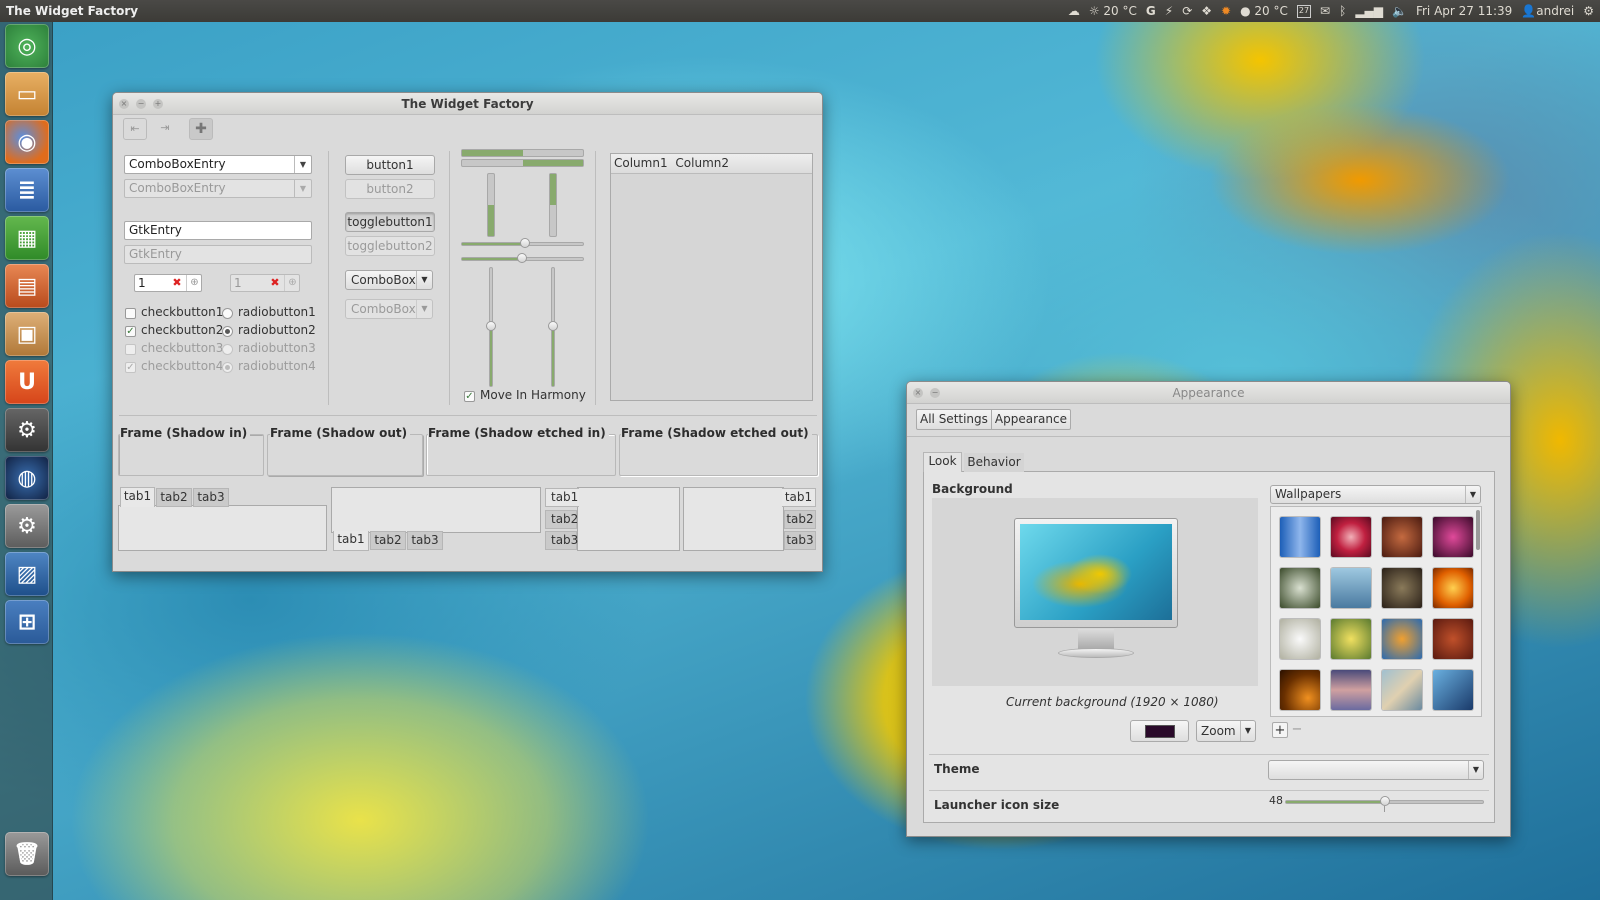 This screenshot has height=900, width=1600. Describe the element at coordinates (1478, 530) in the screenshot. I see `wallpaper-scrollbar` at that location.